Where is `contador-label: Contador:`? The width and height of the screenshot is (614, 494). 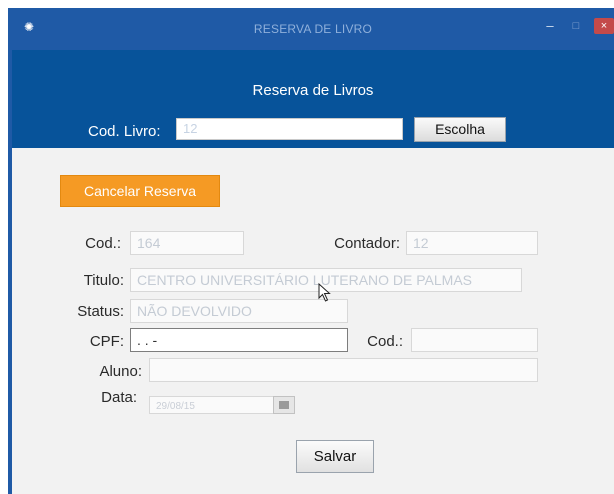
contador-label: Contador: is located at coordinates (367, 243).